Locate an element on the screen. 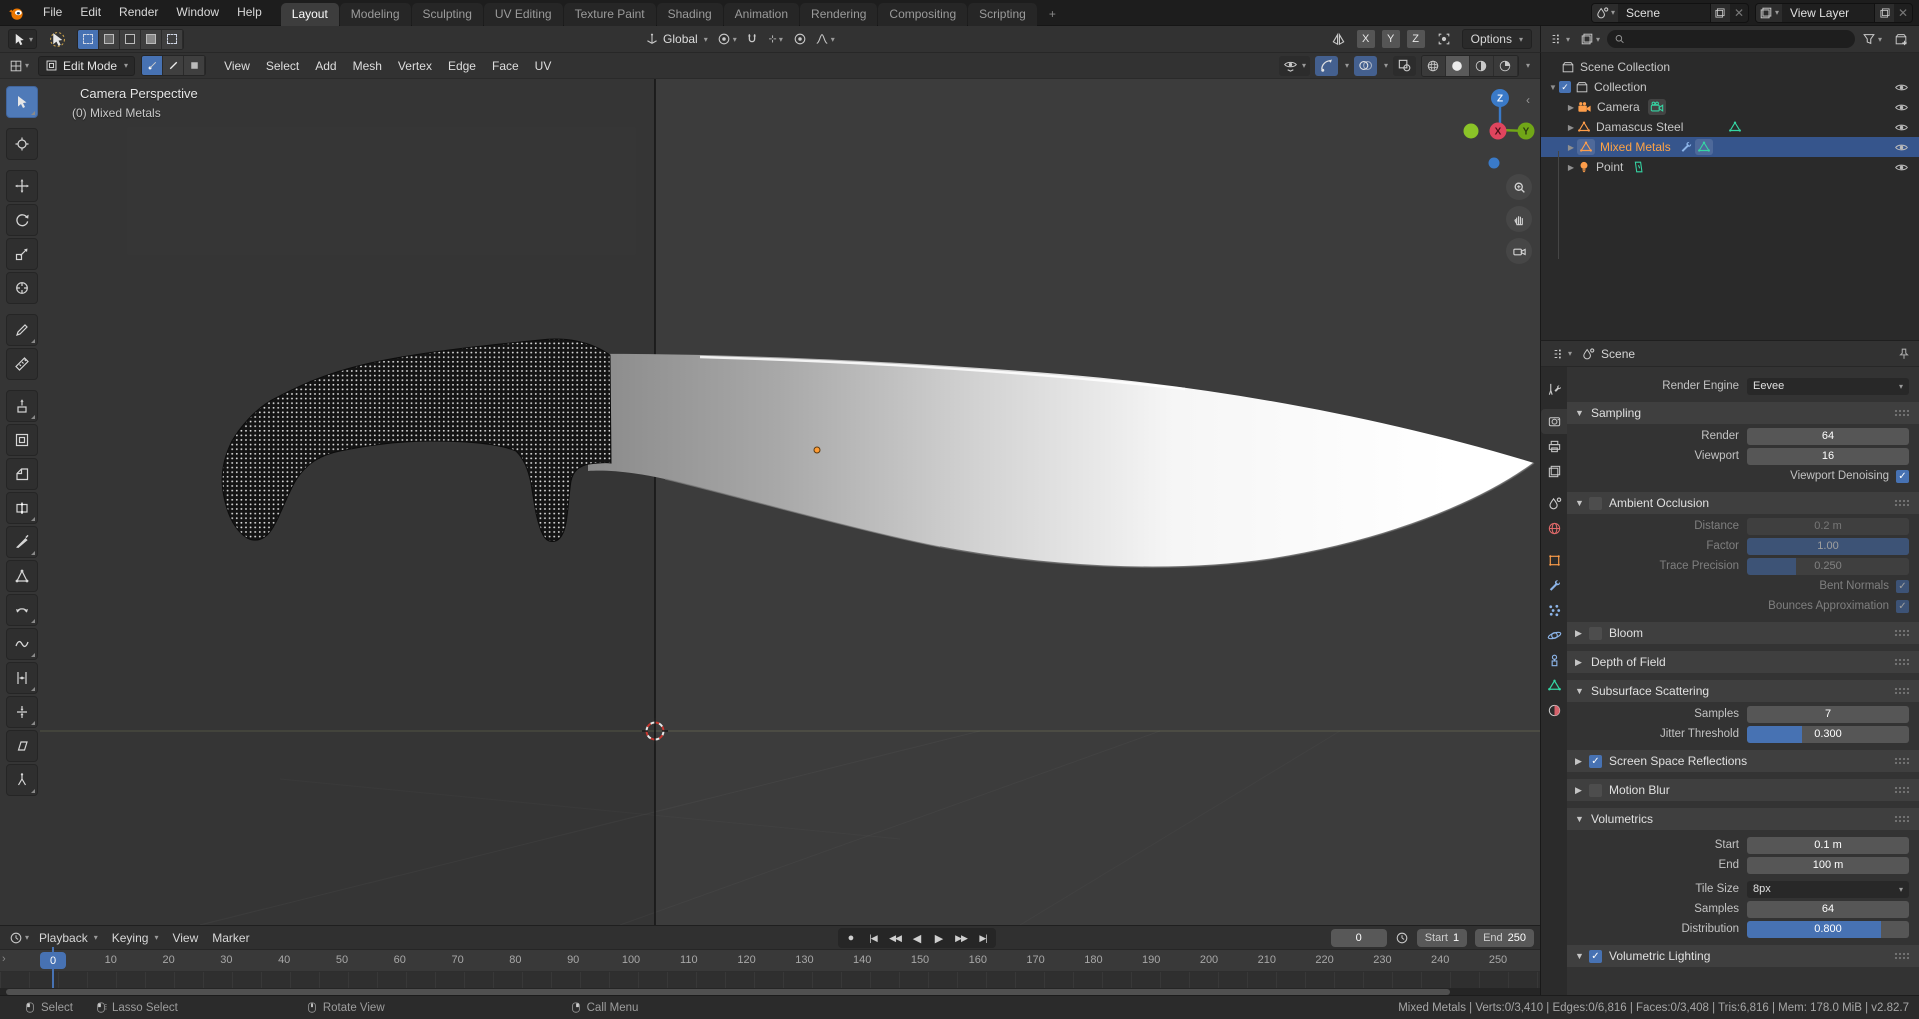 This screenshot has width=1919, height=1019. ao-factor-slider: 1.00 is located at coordinates (1828, 546).